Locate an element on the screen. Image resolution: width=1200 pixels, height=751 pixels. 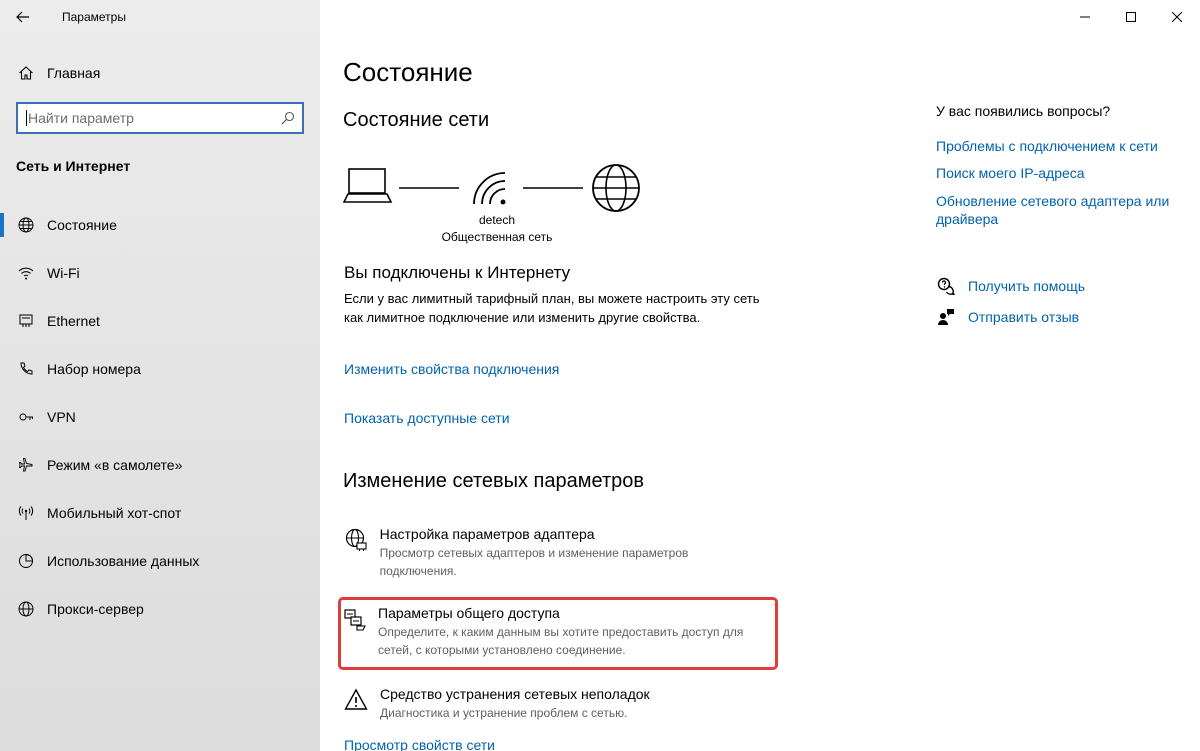
network-status-heading: Состояние сети is located at coordinates (416, 120).